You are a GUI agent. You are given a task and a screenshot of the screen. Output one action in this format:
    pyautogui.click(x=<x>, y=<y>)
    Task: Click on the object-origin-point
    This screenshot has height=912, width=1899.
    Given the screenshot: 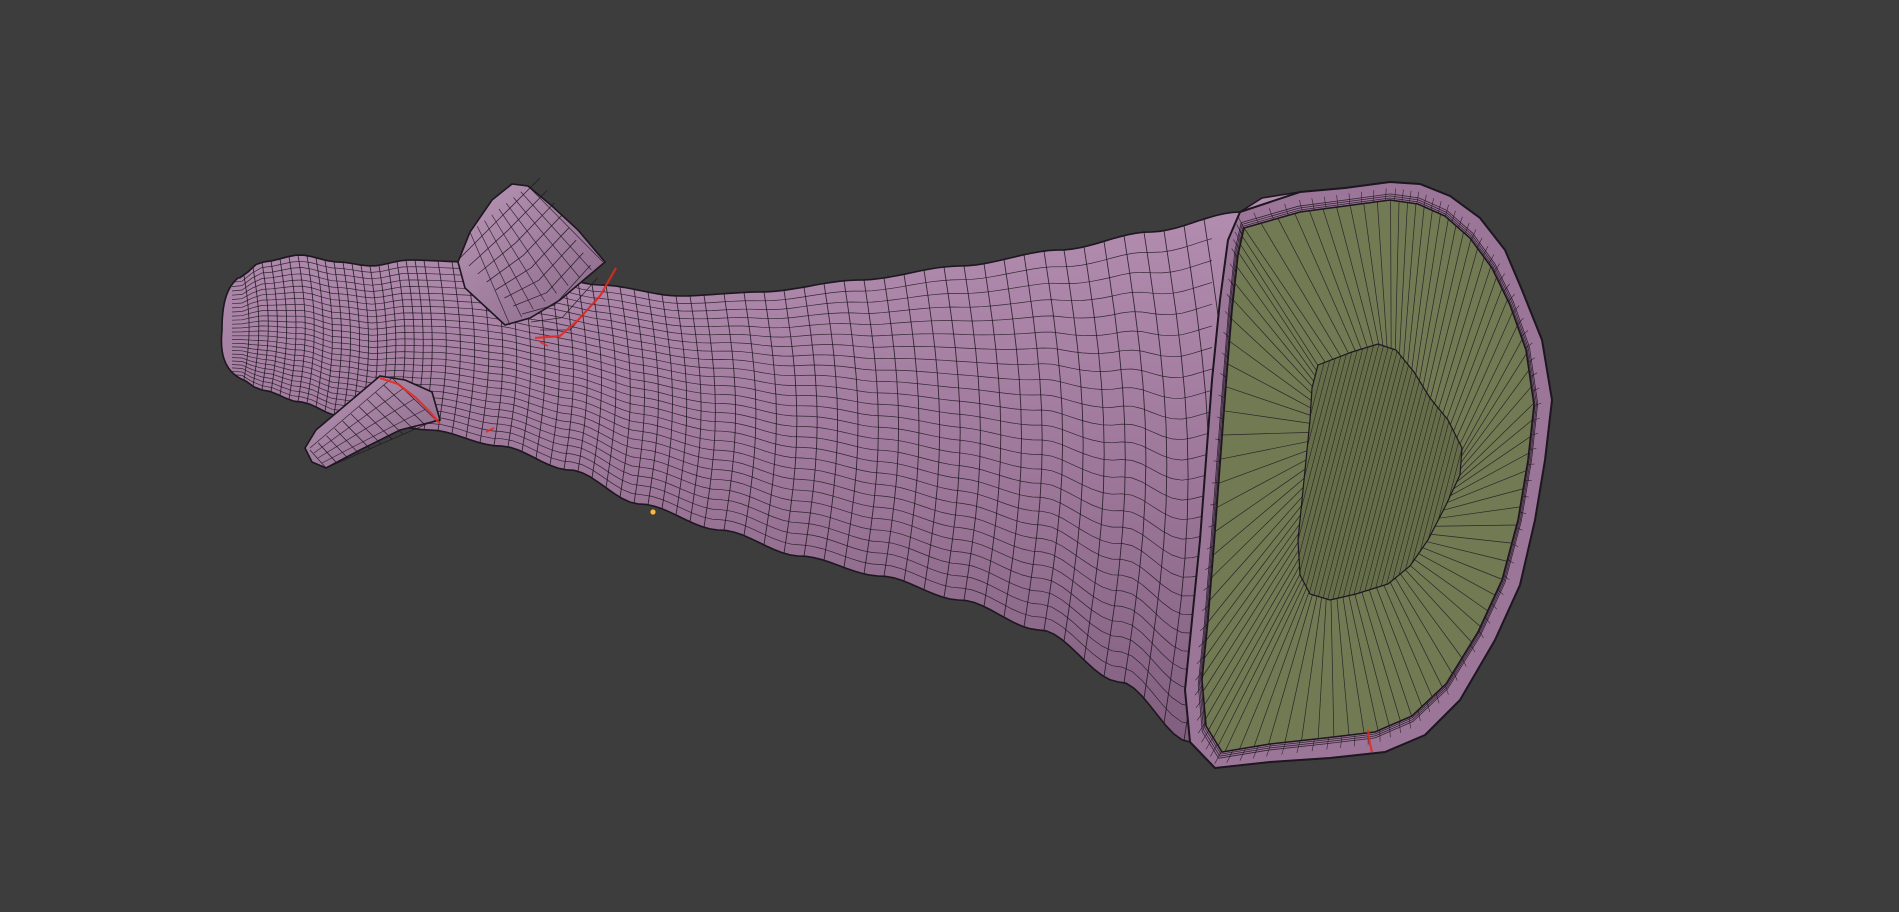 What is the action you would take?
    pyautogui.click(x=653, y=512)
    